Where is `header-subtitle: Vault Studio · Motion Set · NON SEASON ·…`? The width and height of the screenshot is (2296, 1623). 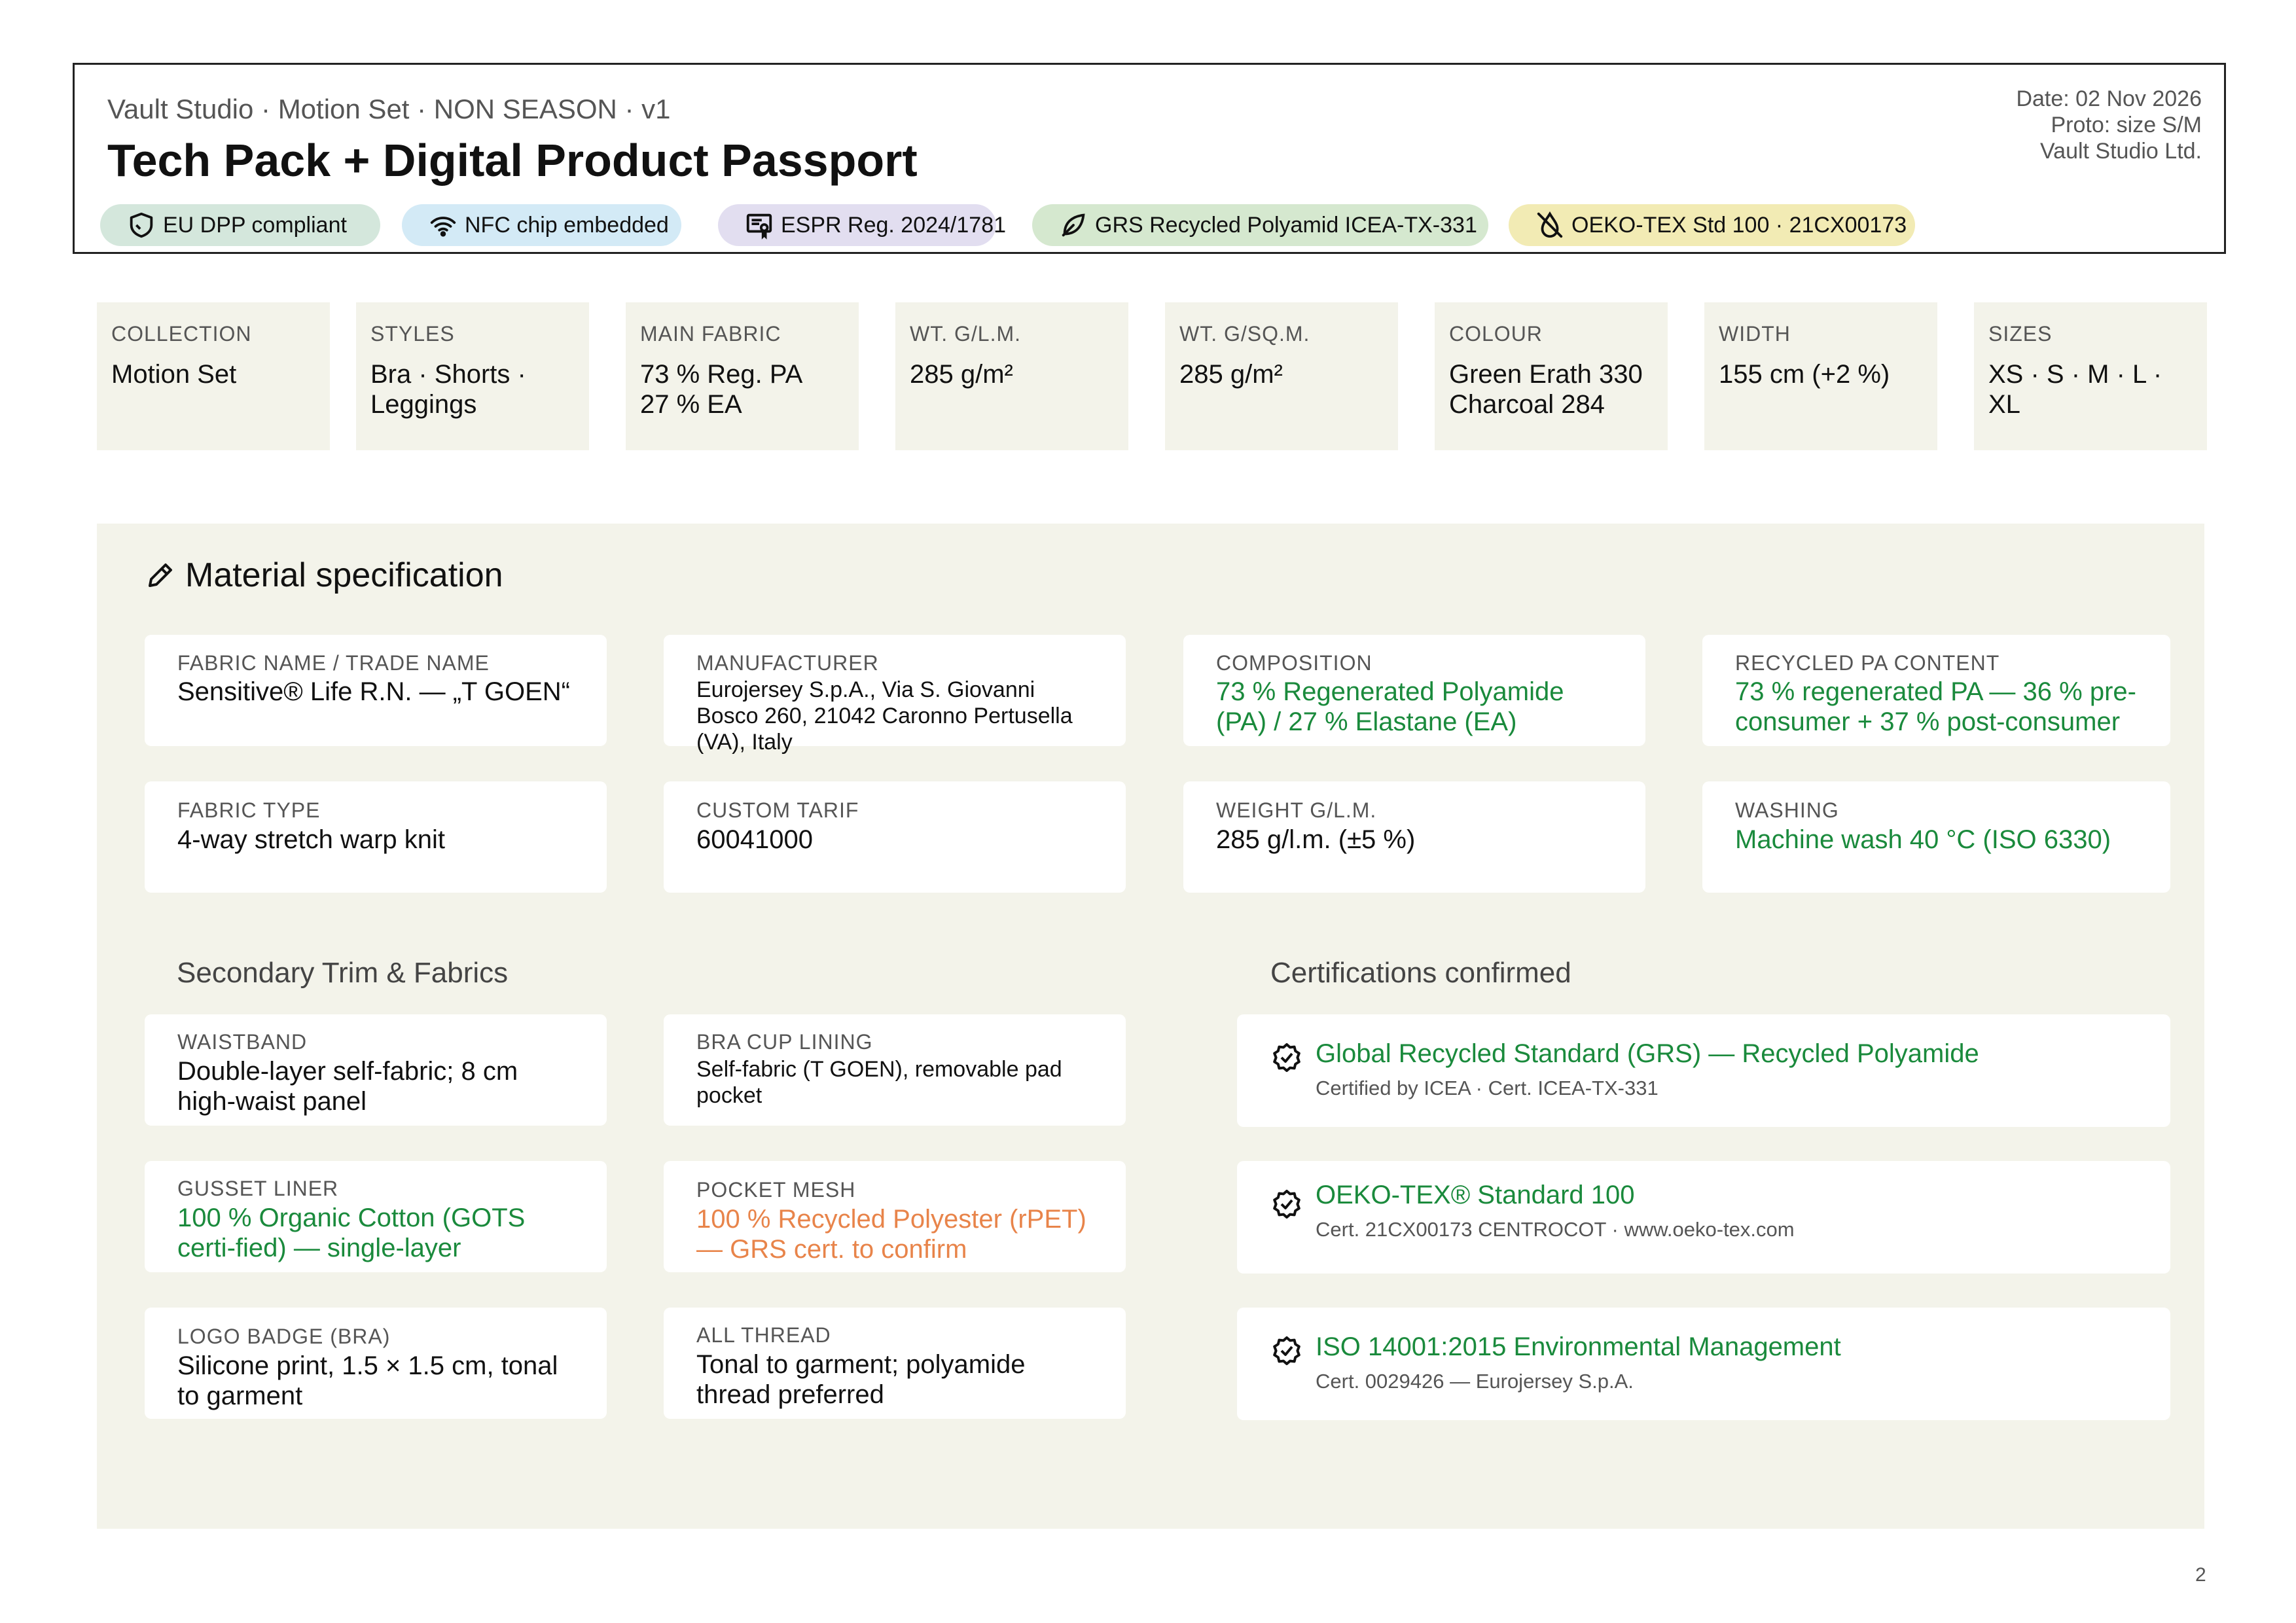
header-subtitle: Vault Studio · Motion Set · NON SEASON ·… is located at coordinates (389, 109).